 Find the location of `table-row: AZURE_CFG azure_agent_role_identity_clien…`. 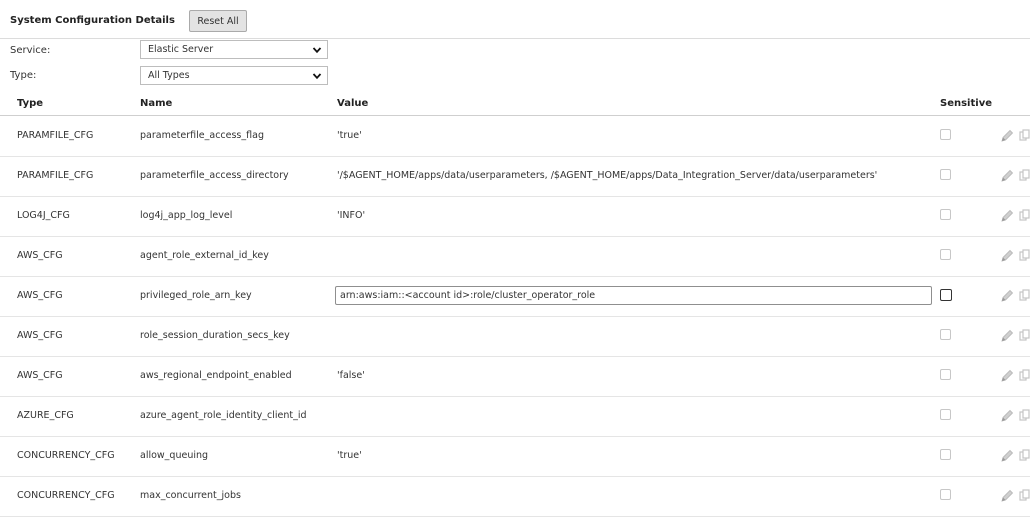

table-row: AZURE_CFG azure_agent_role_identity_clien… is located at coordinates (515, 416).